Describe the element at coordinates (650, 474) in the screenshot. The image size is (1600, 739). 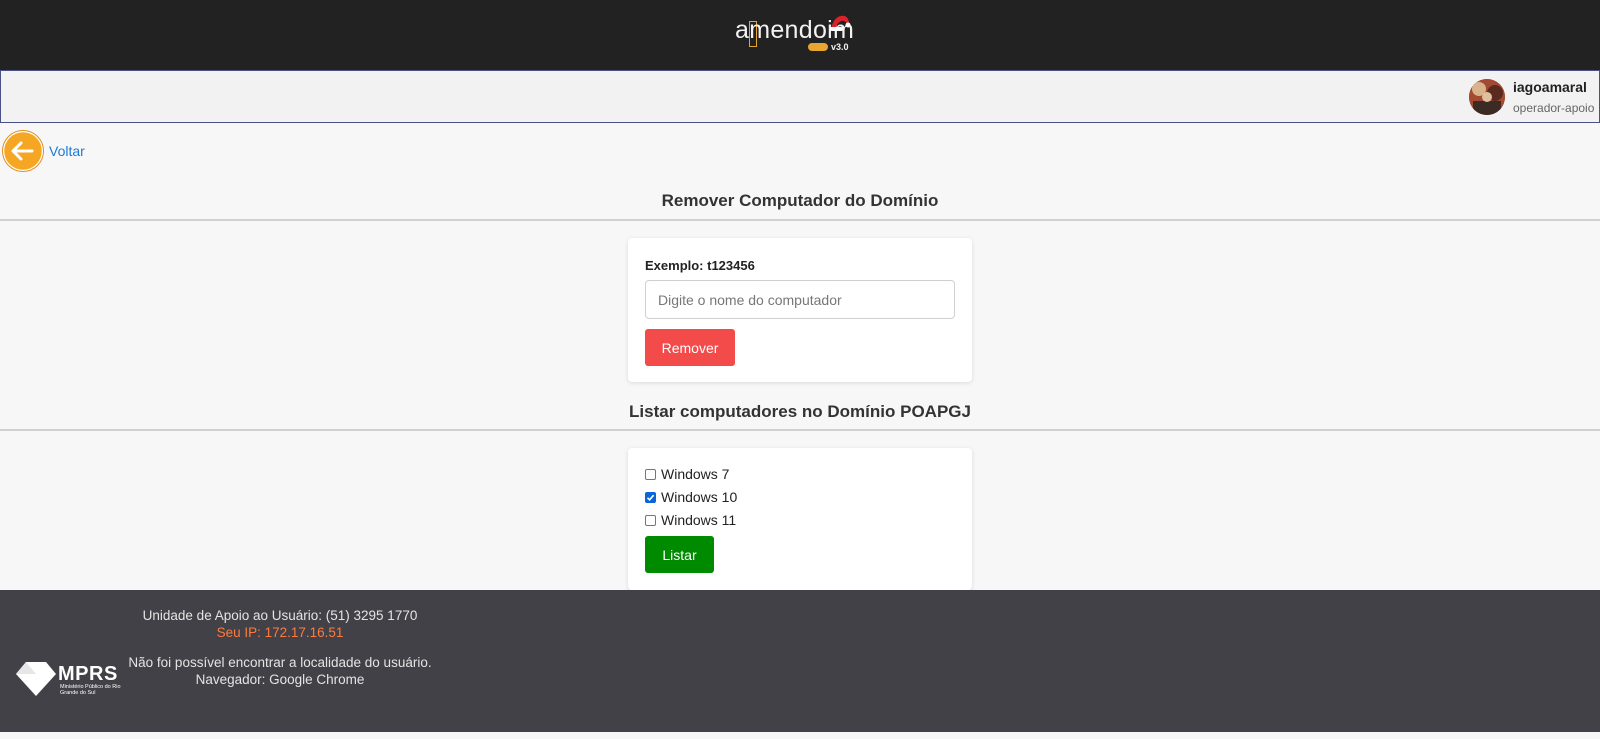
I see `windows-7-checkbox` at that location.